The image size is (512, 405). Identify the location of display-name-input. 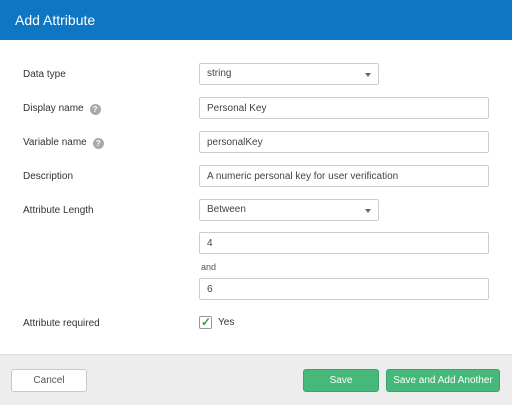
(344, 108).